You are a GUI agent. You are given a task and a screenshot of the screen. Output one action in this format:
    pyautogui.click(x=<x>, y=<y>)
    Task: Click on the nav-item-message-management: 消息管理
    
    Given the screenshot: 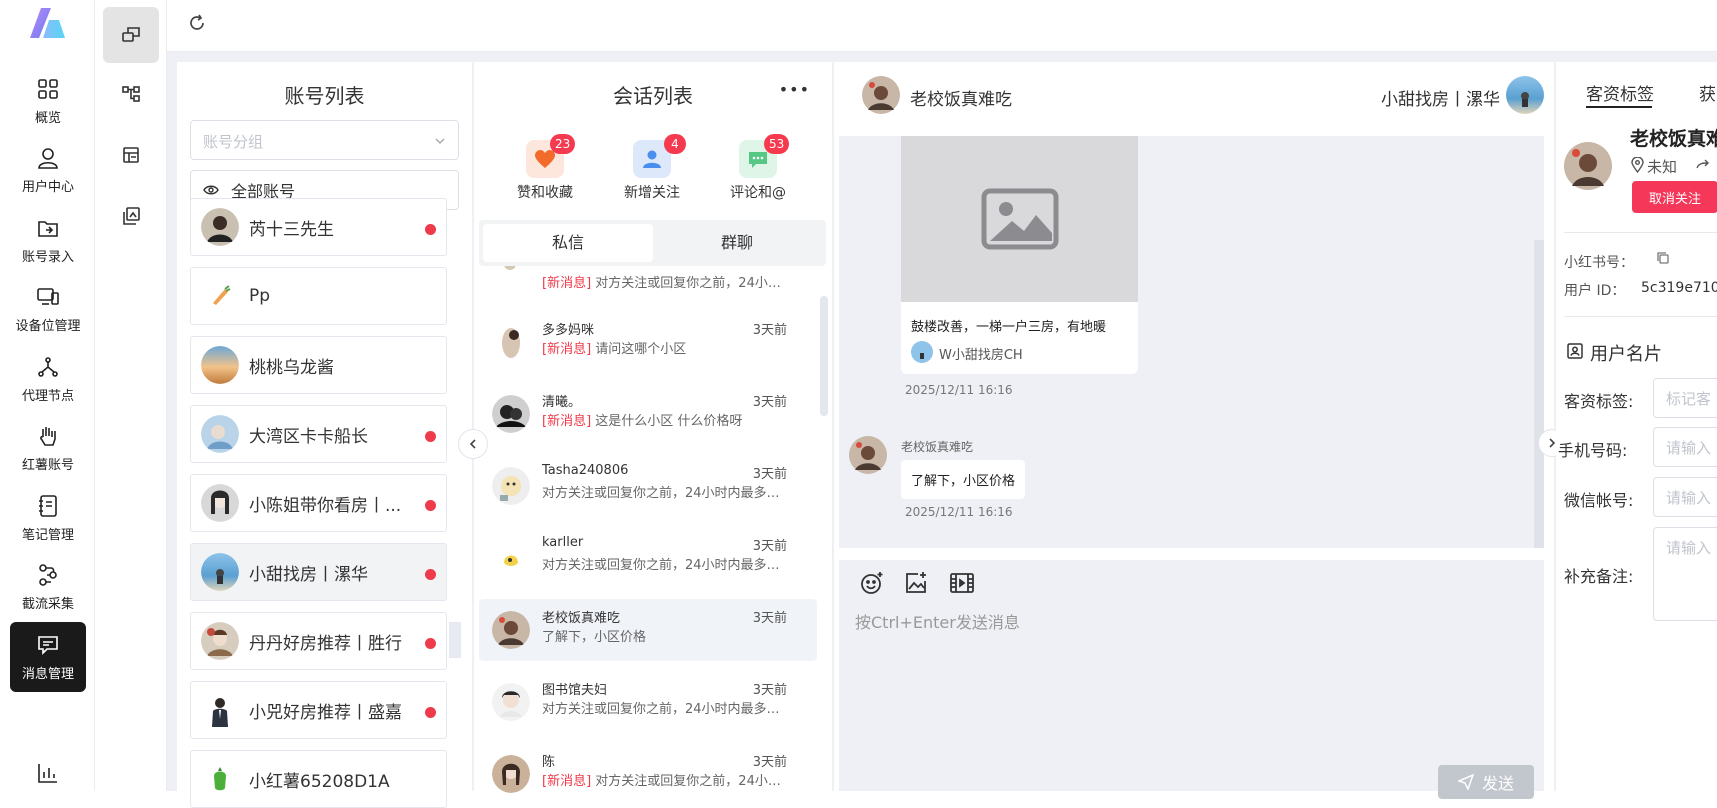 What is the action you would take?
    pyautogui.click(x=48, y=657)
    